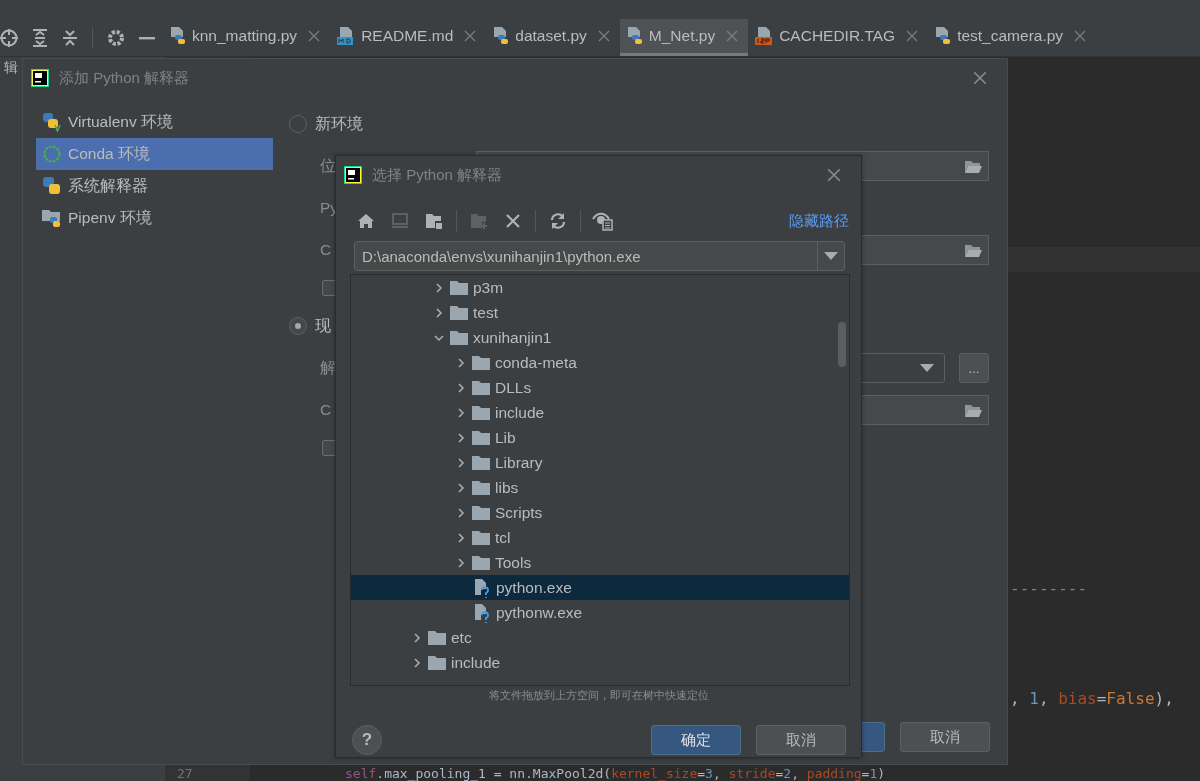  What do you see at coordinates (339, 123) in the screenshot?
I see `option-label: 新环境` at bounding box center [339, 123].